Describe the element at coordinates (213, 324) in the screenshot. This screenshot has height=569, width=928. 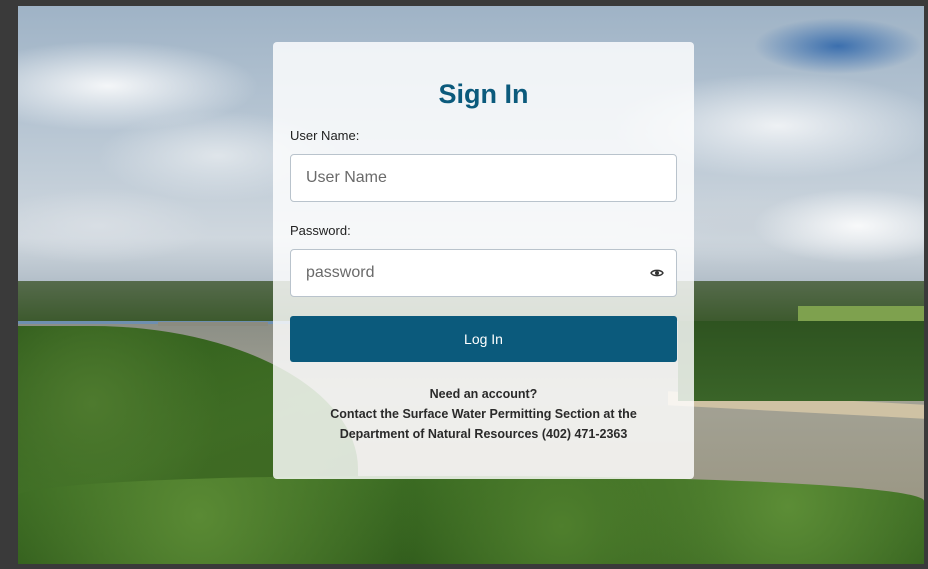
I see `bridge` at that location.